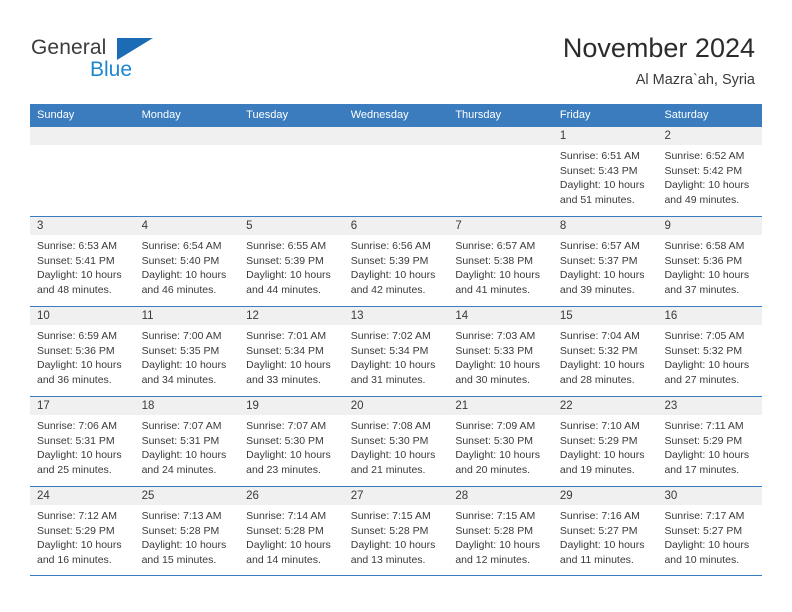 The height and width of the screenshot is (612, 792). What do you see at coordinates (79, 282) in the screenshot?
I see `daylight-text: Daylight: 10 hours and 48 minutes.` at bounding box center [79, 282].